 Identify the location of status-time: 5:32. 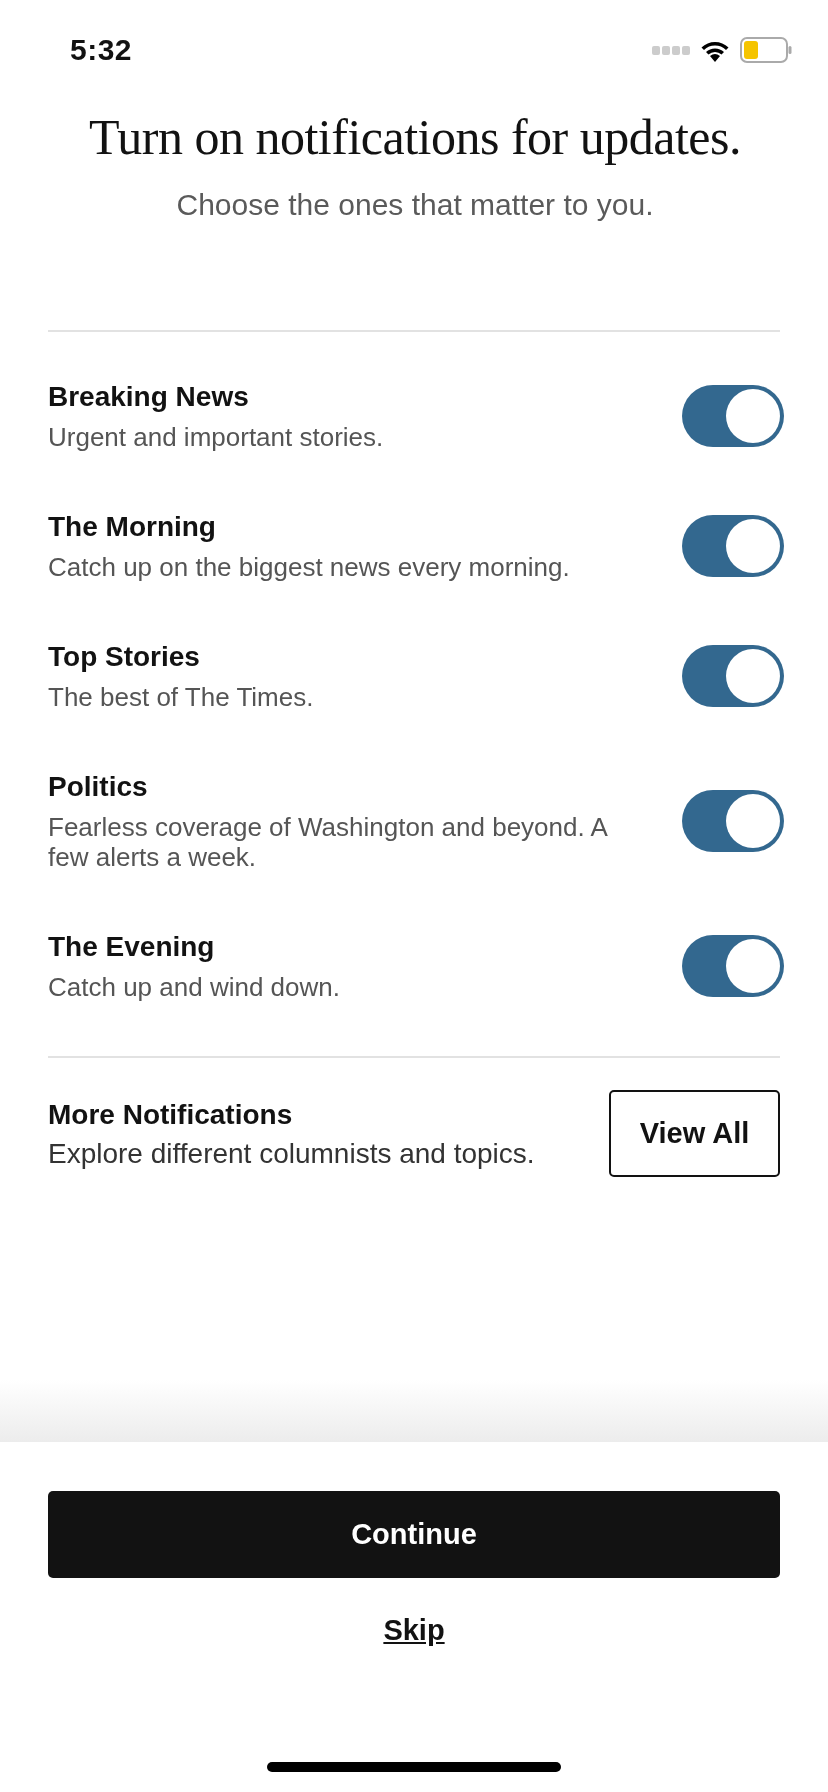
(101, 50).